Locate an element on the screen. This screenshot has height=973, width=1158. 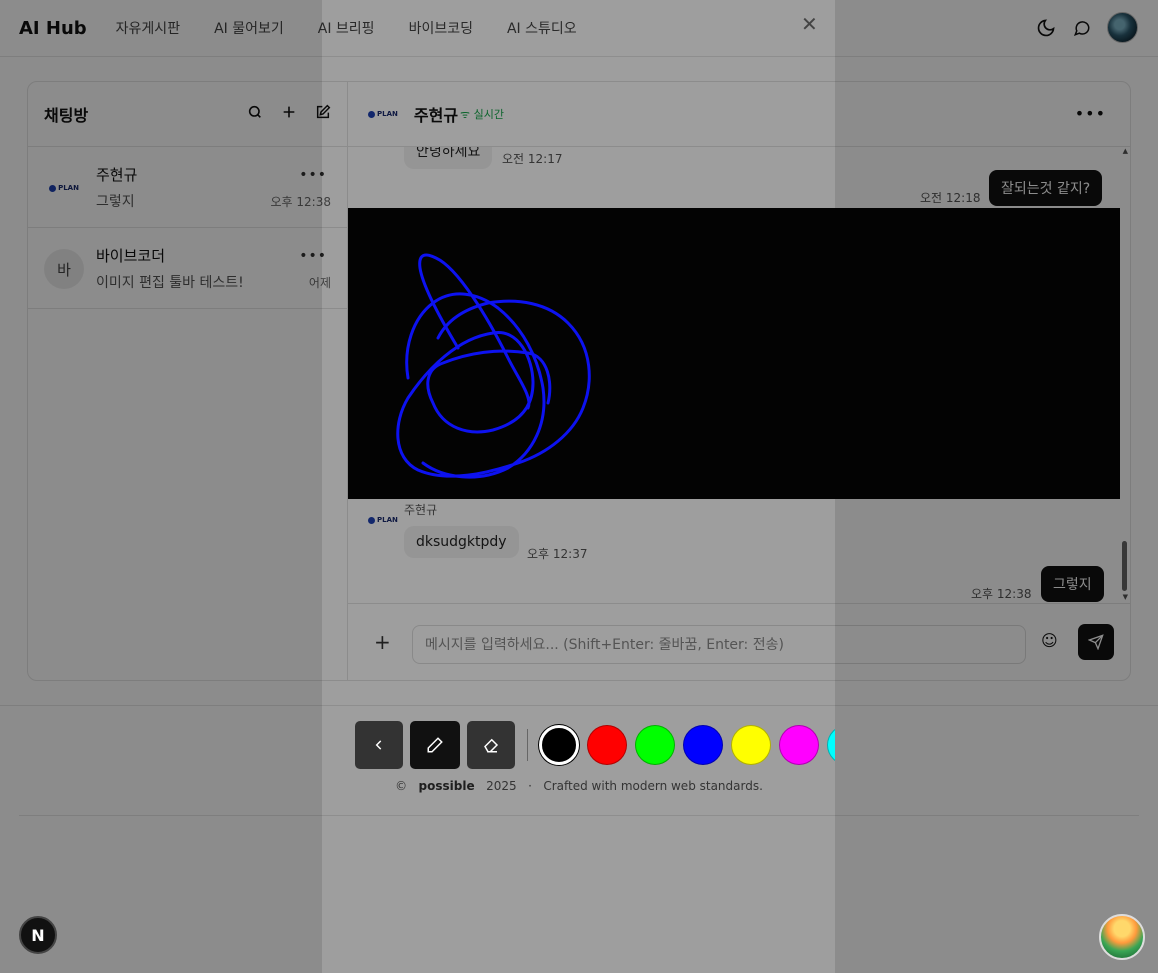
blue-brush-stroke is located at coordinates (493, 366).